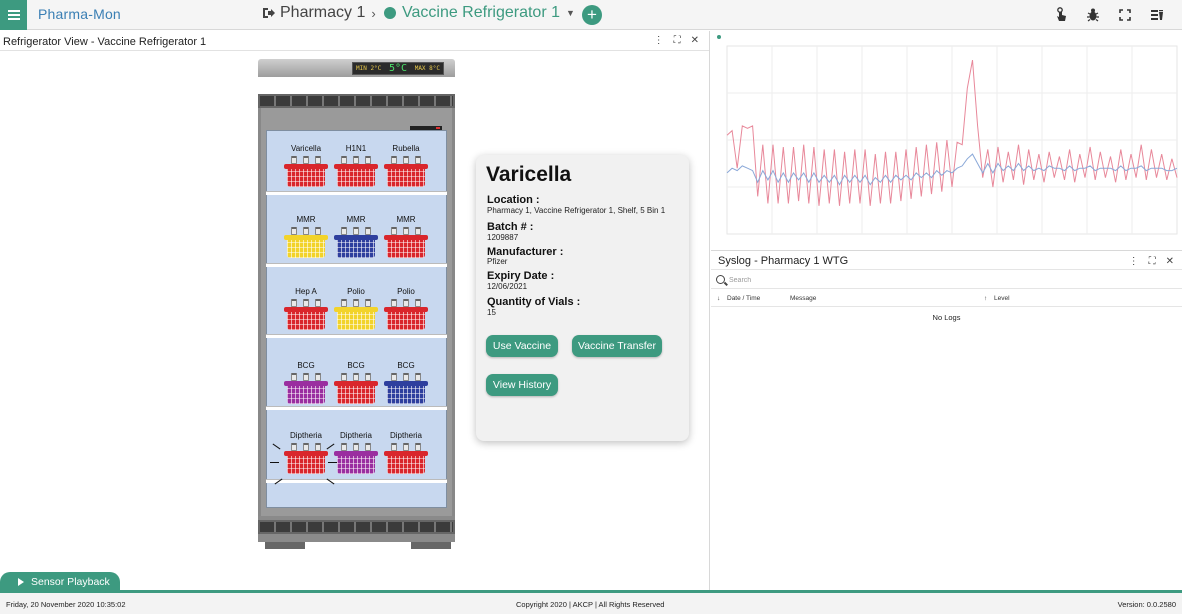 The image size is (1182, 614). Describe the element at coordinates (1157, 15) in the screenshot. I see `clear-layout-icon` at that location.